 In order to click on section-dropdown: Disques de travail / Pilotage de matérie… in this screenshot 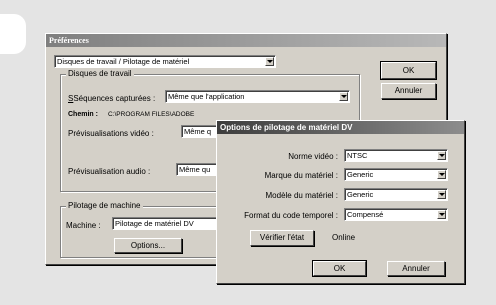, I will do `click(165, 61)`.